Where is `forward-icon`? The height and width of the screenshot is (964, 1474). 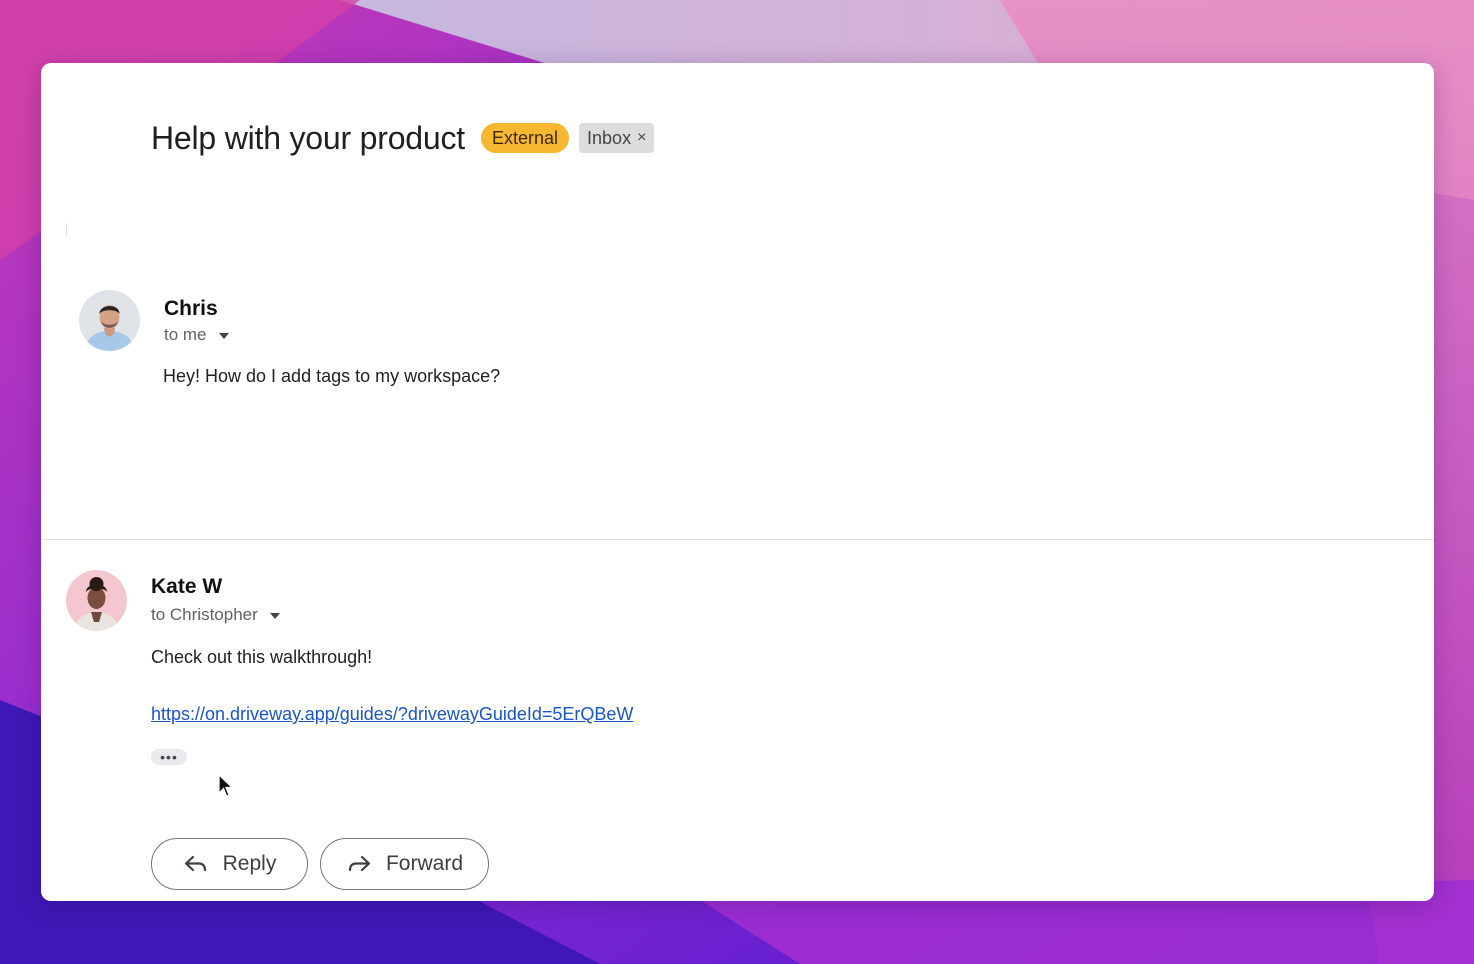
forward-icon is located at coordinates (359, 863).